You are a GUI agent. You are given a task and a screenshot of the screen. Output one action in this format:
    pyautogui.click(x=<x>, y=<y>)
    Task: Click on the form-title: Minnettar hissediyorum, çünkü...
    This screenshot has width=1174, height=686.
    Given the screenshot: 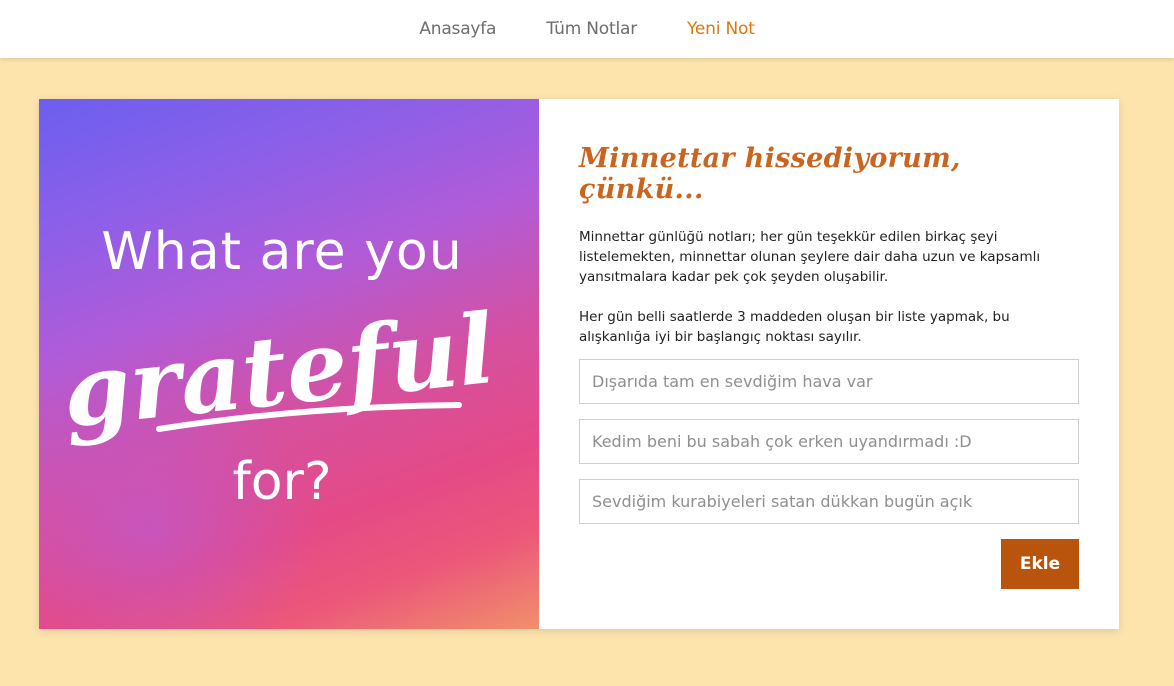 What is the action you would take?
    pyautogui.click(x=770, y=174)
    